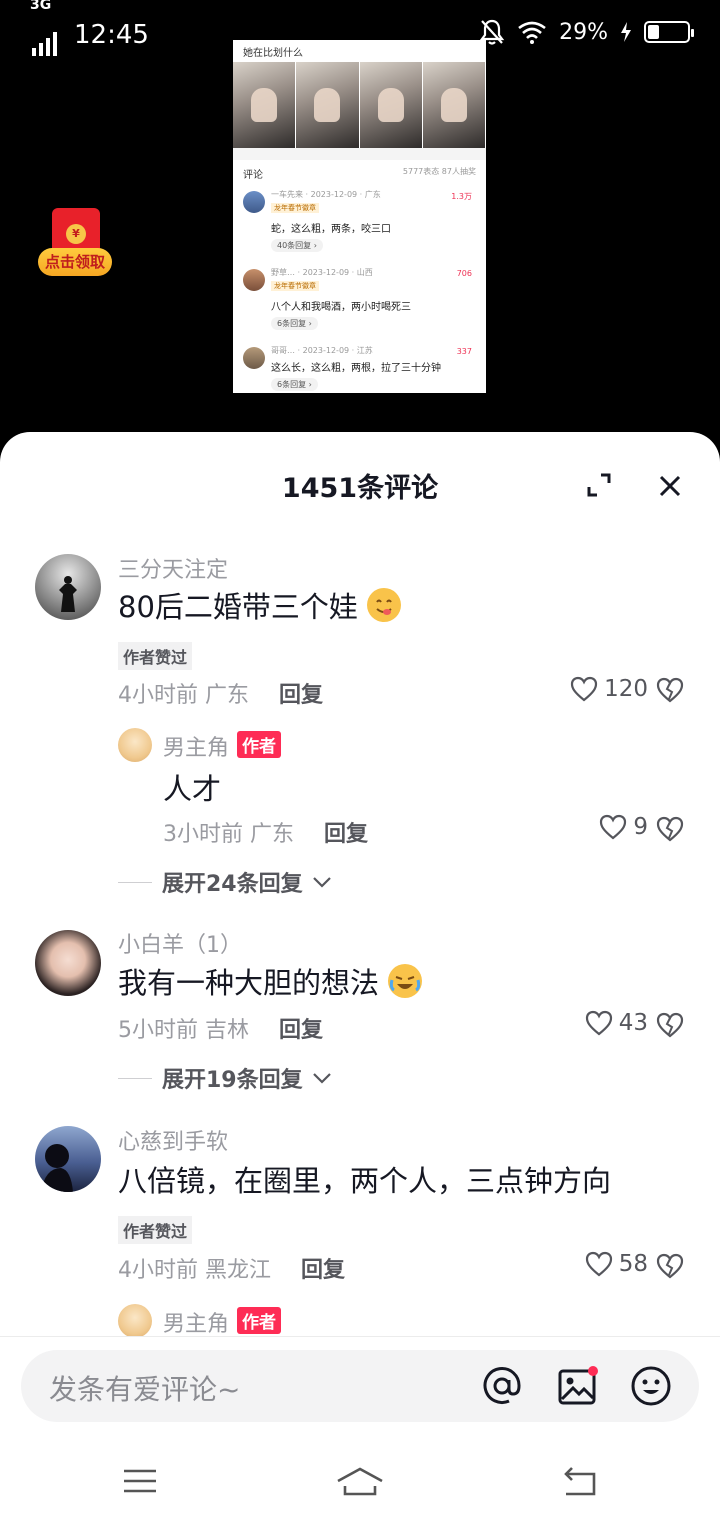 The height and width of the screenshot is (1520, 720). Describe the element at coordinates (111, 35) in the screenshot. I see `clock: 12:45` at that location.